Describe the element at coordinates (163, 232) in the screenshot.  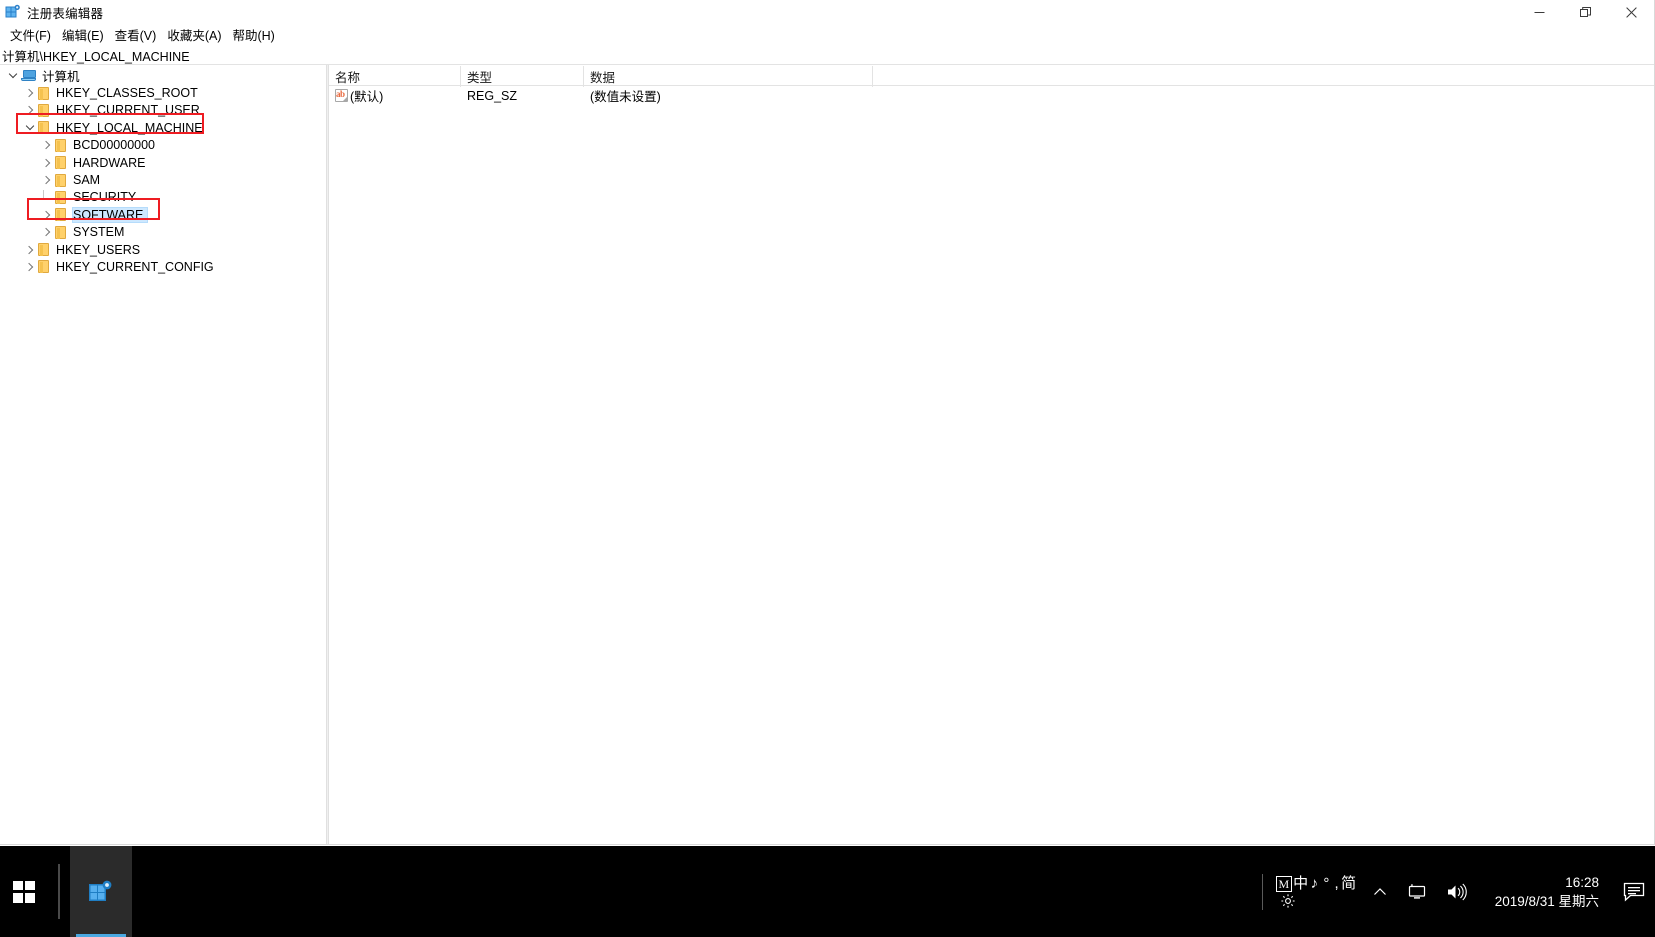
I see `tree-item-system: SYSTEM` at that location.